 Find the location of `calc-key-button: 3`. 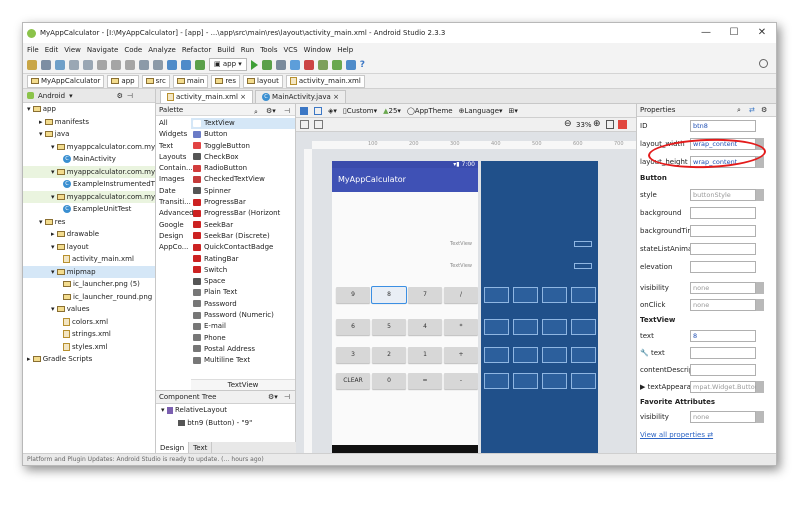

calc-key-button: 3 is located at coordinates (353, 355).